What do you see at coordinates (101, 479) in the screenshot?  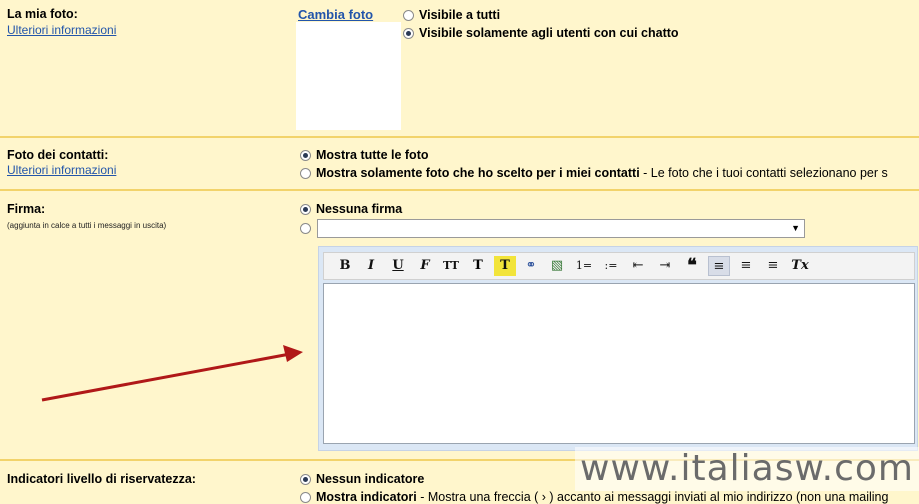 I see `privacy-indicators-label: Indicatori livello di riservatezza:` at bounding box center [101, 479].